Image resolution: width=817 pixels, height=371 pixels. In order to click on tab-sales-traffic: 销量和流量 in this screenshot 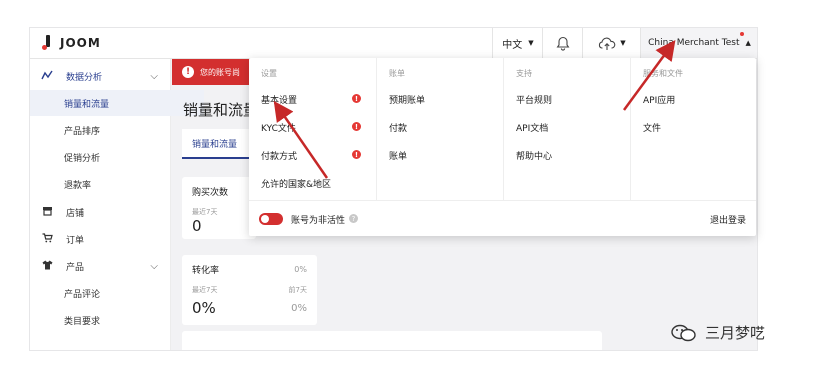, I will do `click(216, 144)`.